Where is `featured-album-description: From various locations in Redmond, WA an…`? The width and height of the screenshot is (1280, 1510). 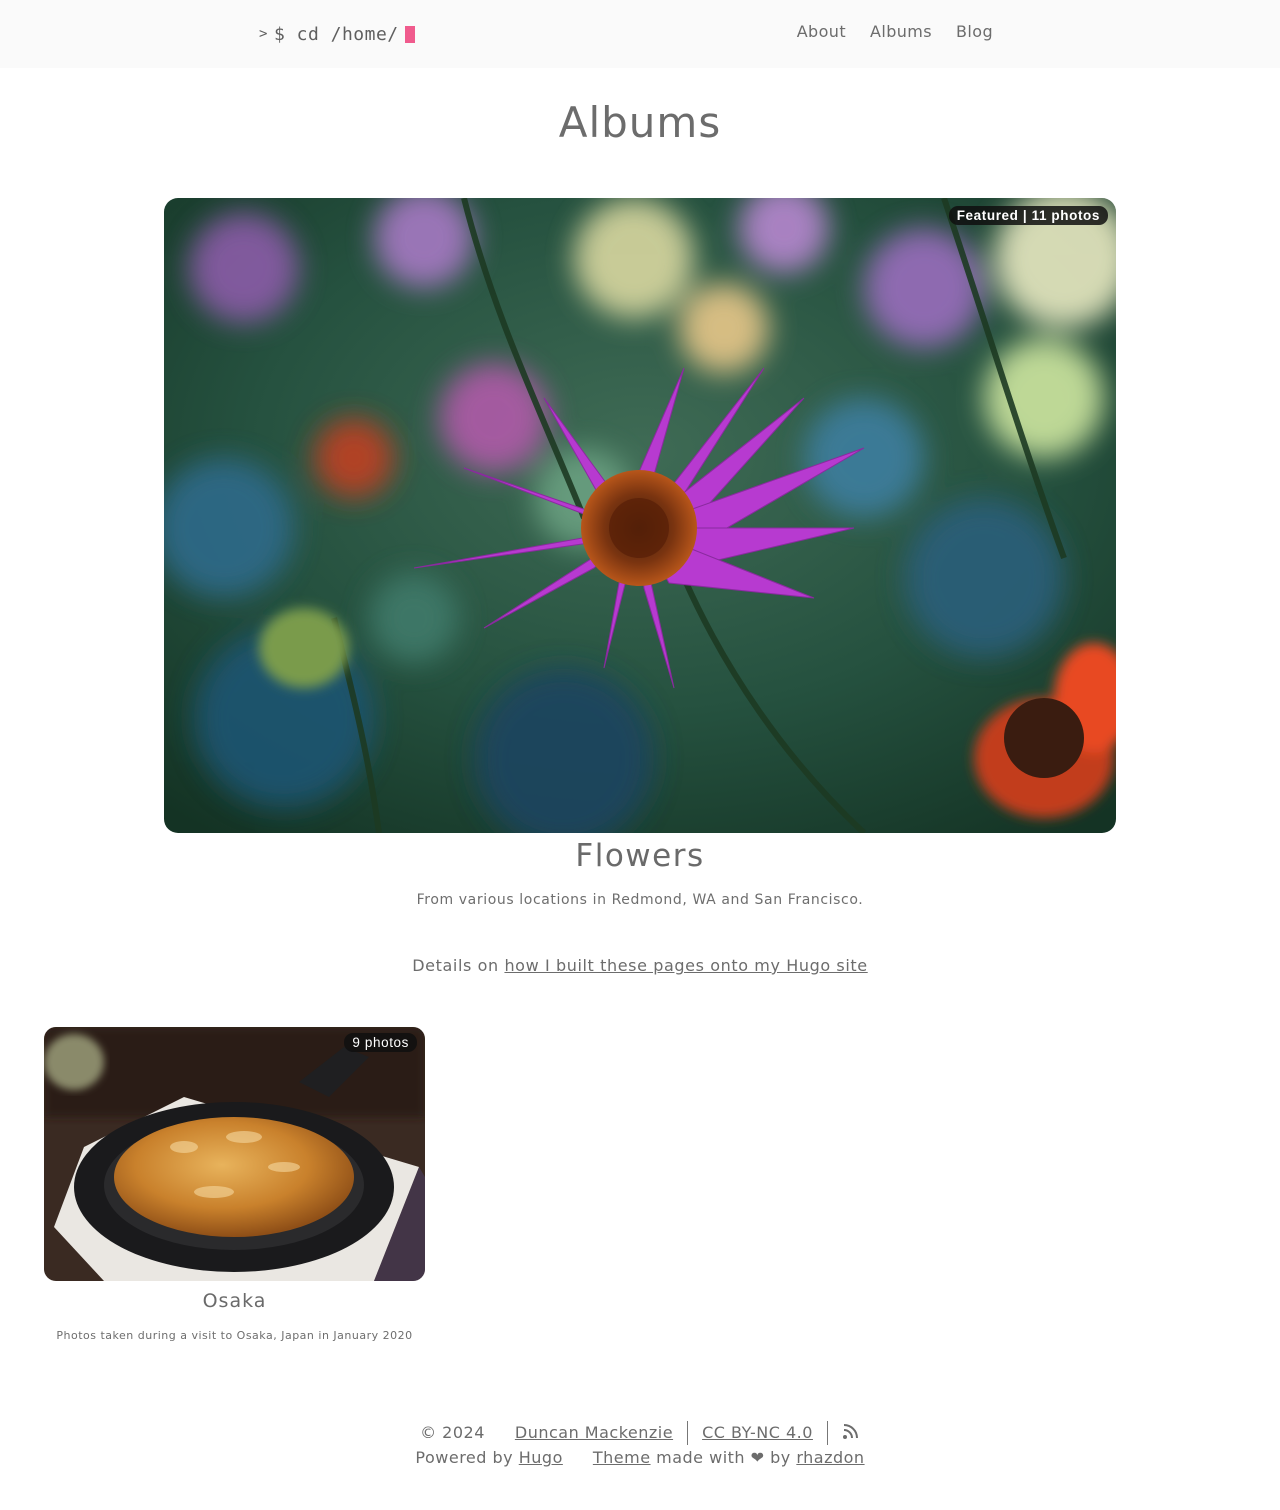
featured-album-description: From various locations in Redmond, WA an… is located at coordinates (640, 900).